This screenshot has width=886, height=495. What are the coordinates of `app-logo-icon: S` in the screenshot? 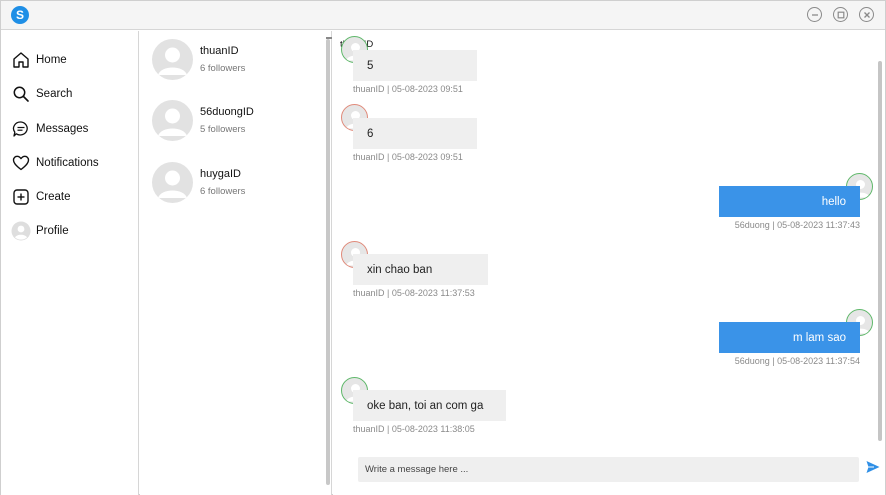 It's located at (20, 15).